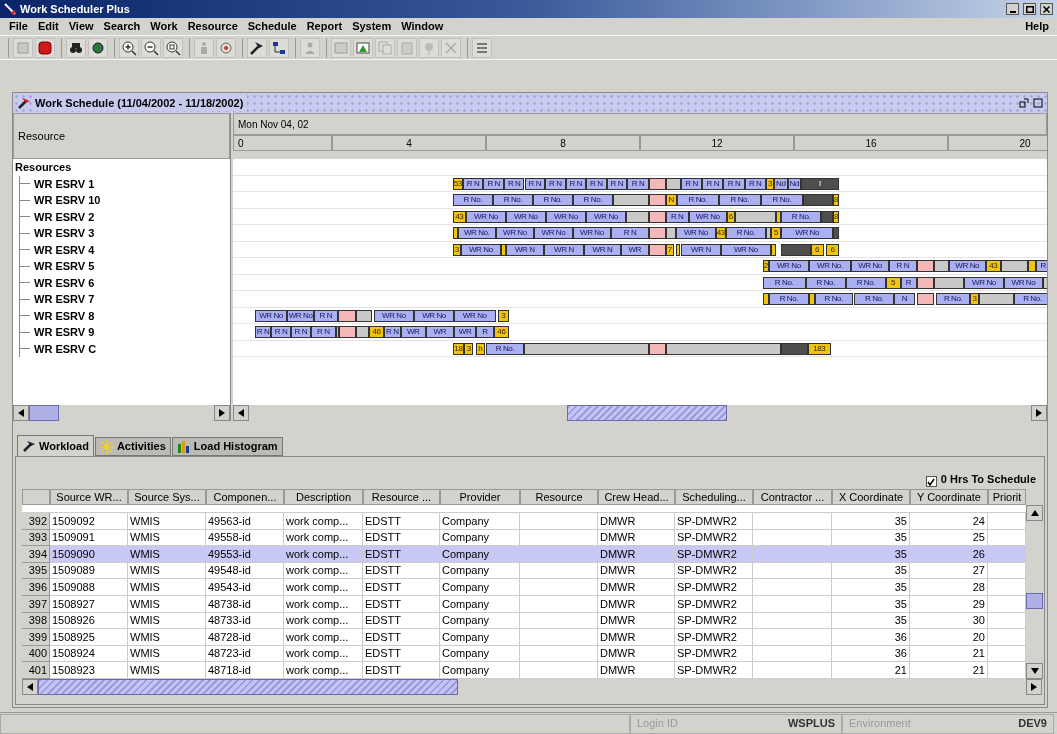  I want to click on column-header: Resource, so click(559, 497).